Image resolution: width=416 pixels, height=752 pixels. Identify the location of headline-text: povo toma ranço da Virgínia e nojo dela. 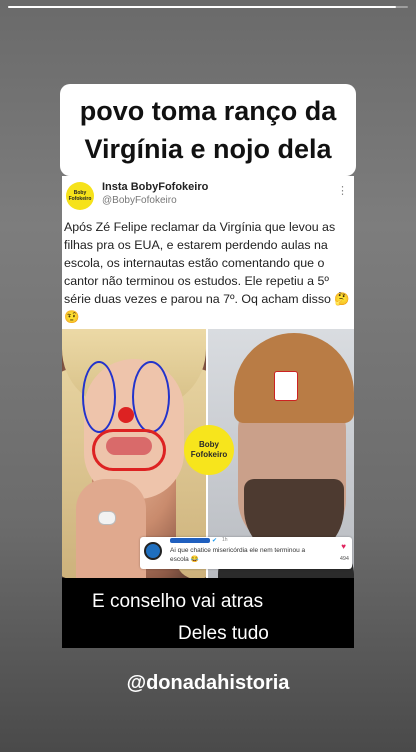
(208, 130).